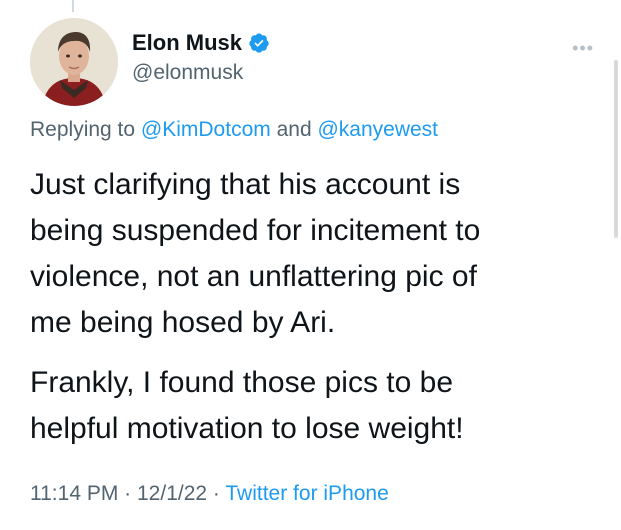 The height and width of the screenshot is (530, 621). What do you see at coordinates (187, 43) in the screenshot?
I see `display-name: Elon Musk` at bounding box center [187, 43].